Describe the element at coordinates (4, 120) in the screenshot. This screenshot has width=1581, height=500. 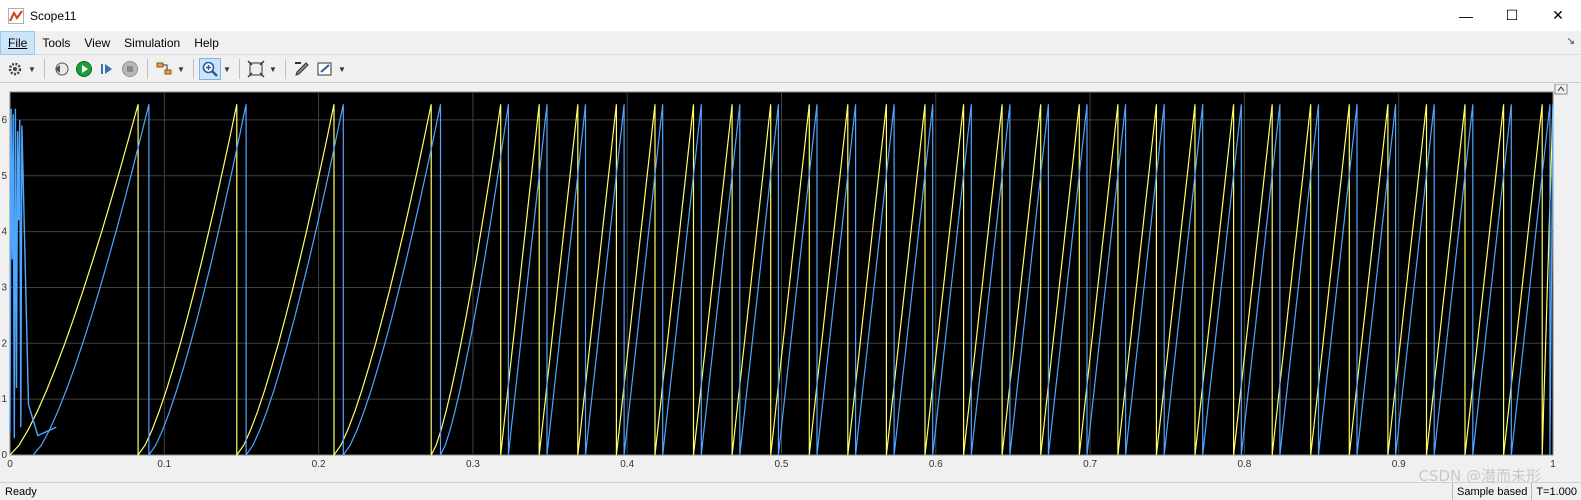
I see `y-tick-label: 6` at that location.